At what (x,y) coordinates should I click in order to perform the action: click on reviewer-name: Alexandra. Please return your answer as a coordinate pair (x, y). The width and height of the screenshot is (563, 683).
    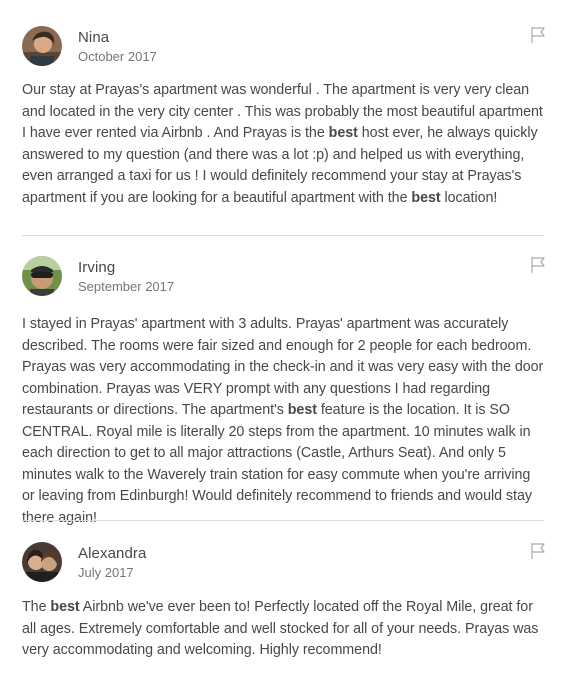
    Looking at the image, I should click on (112, 553).